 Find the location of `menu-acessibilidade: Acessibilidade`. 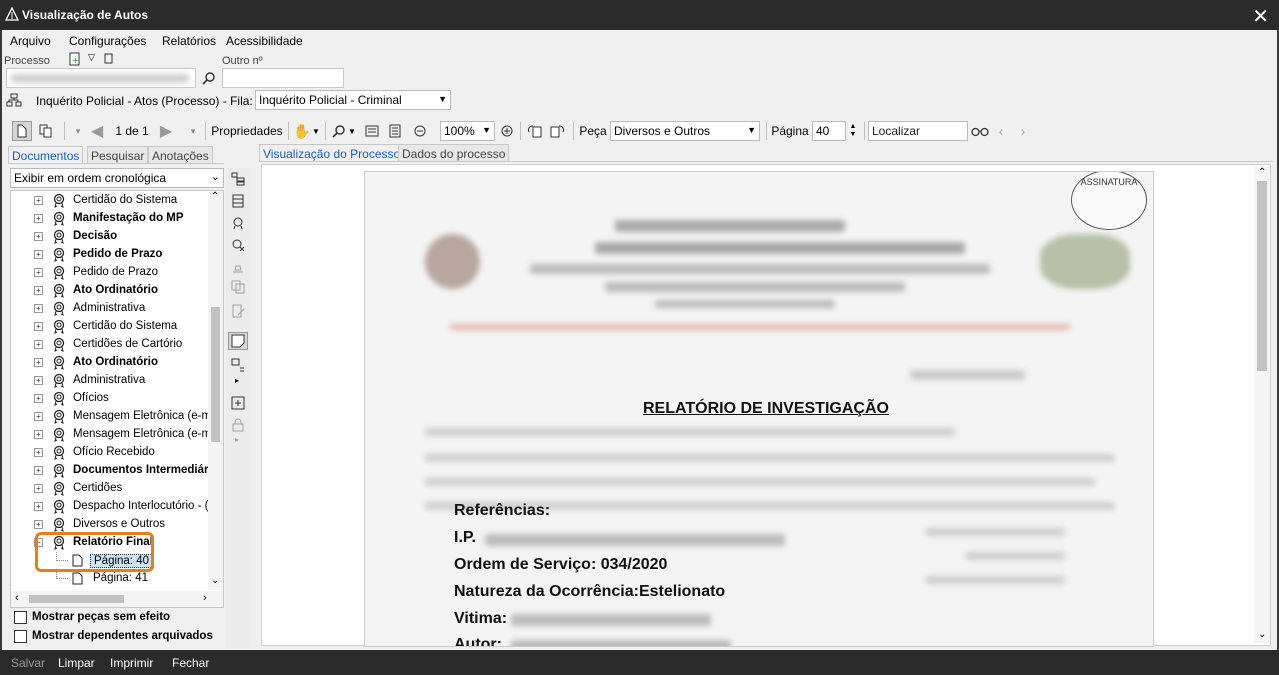

menu-acessibilidade: Acessibilidade is located at coordinates (264, 41).